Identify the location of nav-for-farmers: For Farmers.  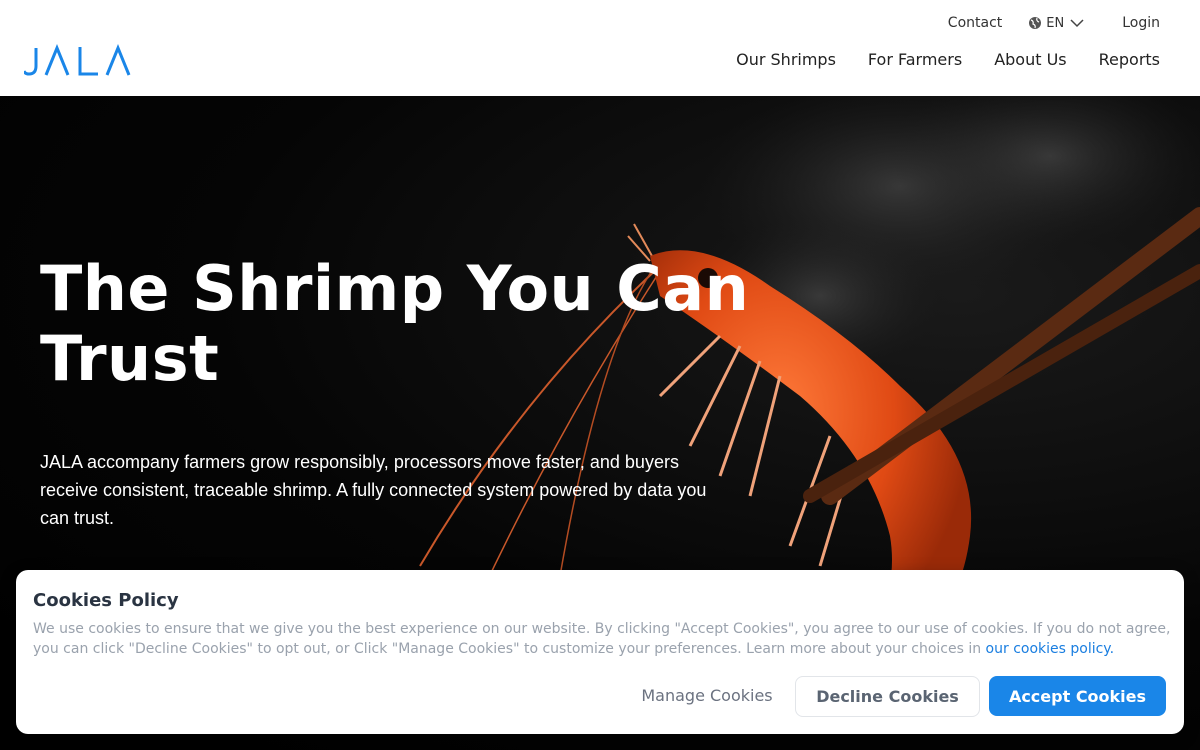
(915, 59).